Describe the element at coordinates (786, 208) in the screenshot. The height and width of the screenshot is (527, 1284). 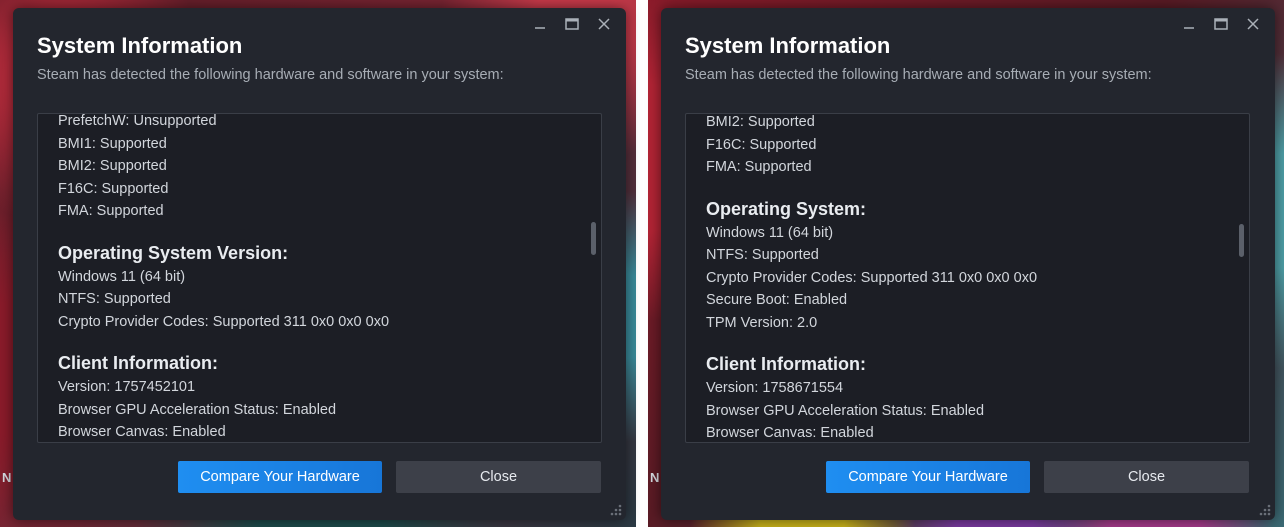
I see `section-heading-os: Operating System:` at that location.